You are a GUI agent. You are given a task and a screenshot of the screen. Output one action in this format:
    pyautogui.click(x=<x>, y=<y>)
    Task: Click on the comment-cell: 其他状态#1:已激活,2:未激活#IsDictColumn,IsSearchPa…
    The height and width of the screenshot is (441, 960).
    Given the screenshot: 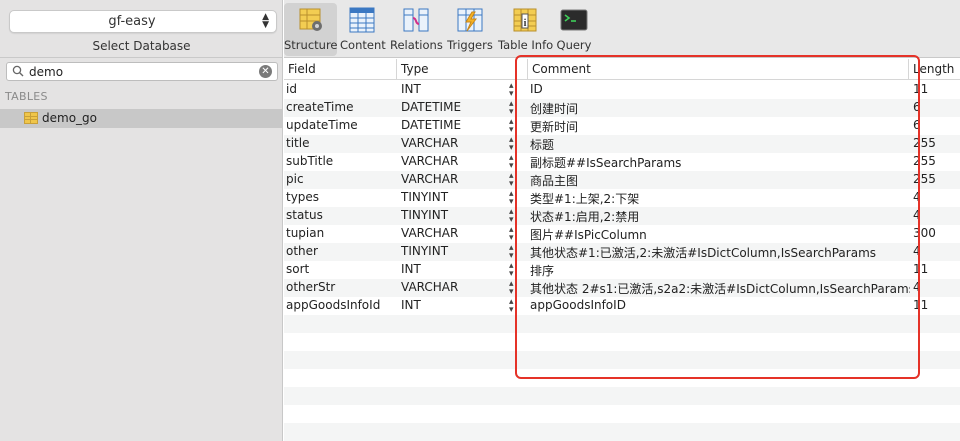 What is the action you would take?
    pyautogui.click(x=720, y=252)
    